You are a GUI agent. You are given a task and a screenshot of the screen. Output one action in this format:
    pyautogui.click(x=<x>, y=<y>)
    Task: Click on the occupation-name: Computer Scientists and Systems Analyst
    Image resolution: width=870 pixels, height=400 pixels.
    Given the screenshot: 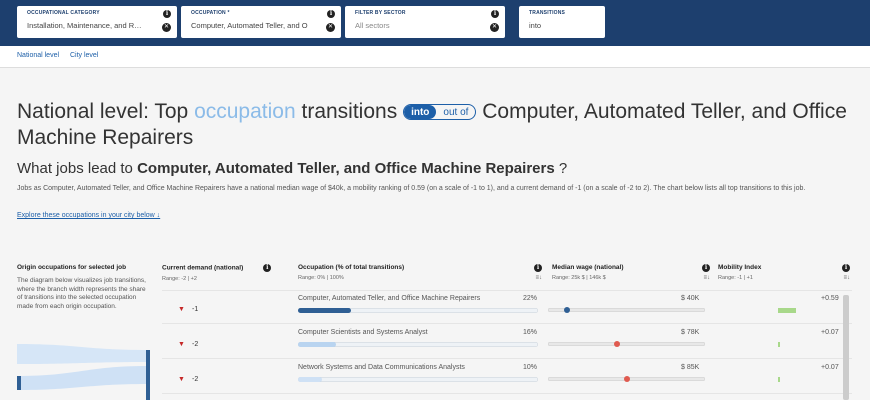 What is the action you would take?
    pyautogui.click(x=363, y=332)
    